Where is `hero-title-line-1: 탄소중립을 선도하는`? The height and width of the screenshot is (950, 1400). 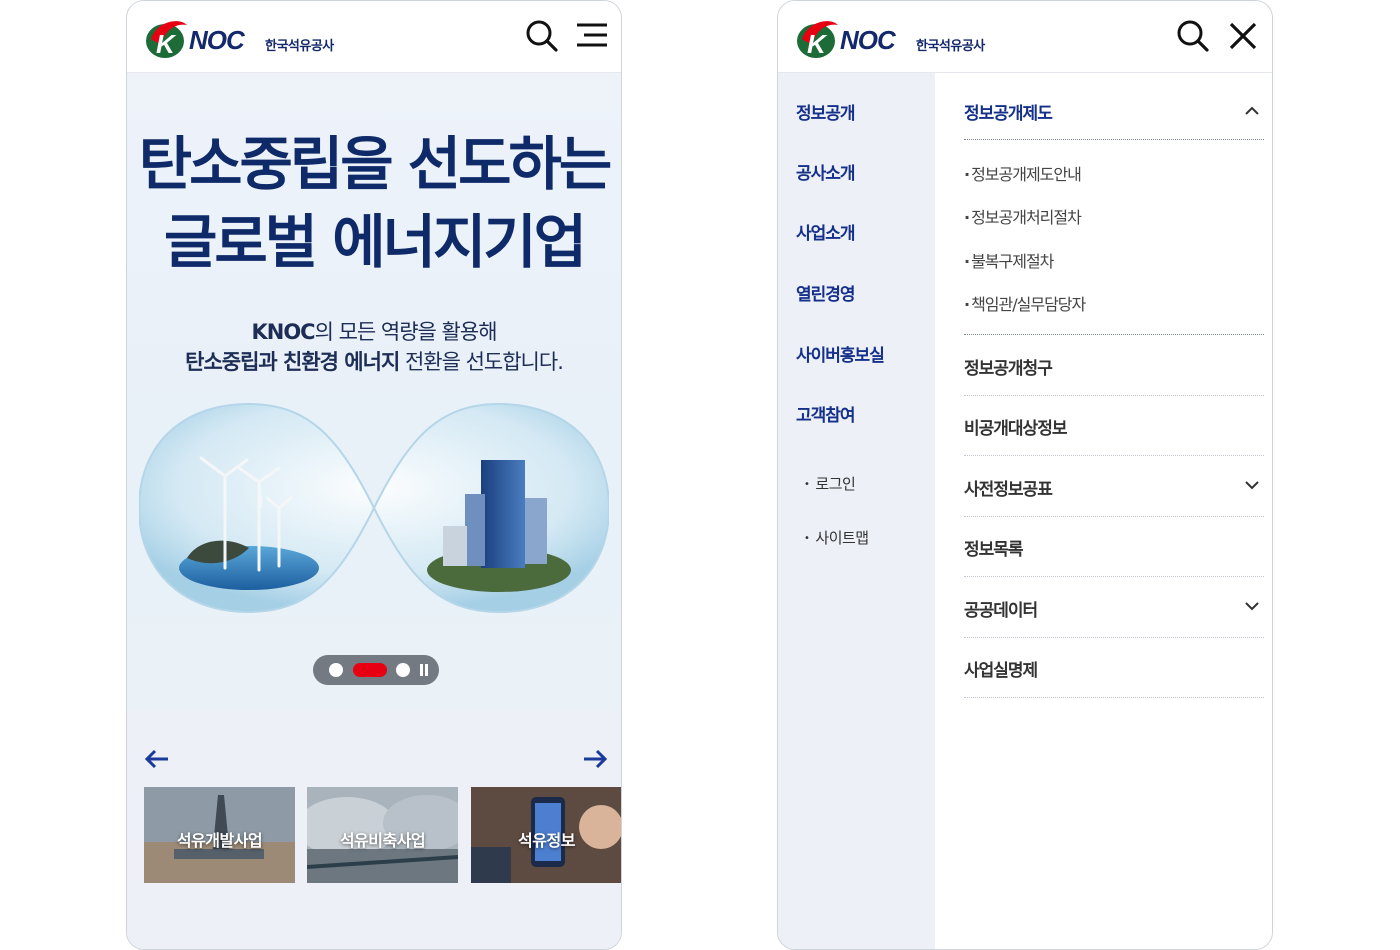
hero-title-line-1: 탄소중립을 선도하는 is located at coordinates (375, 164).